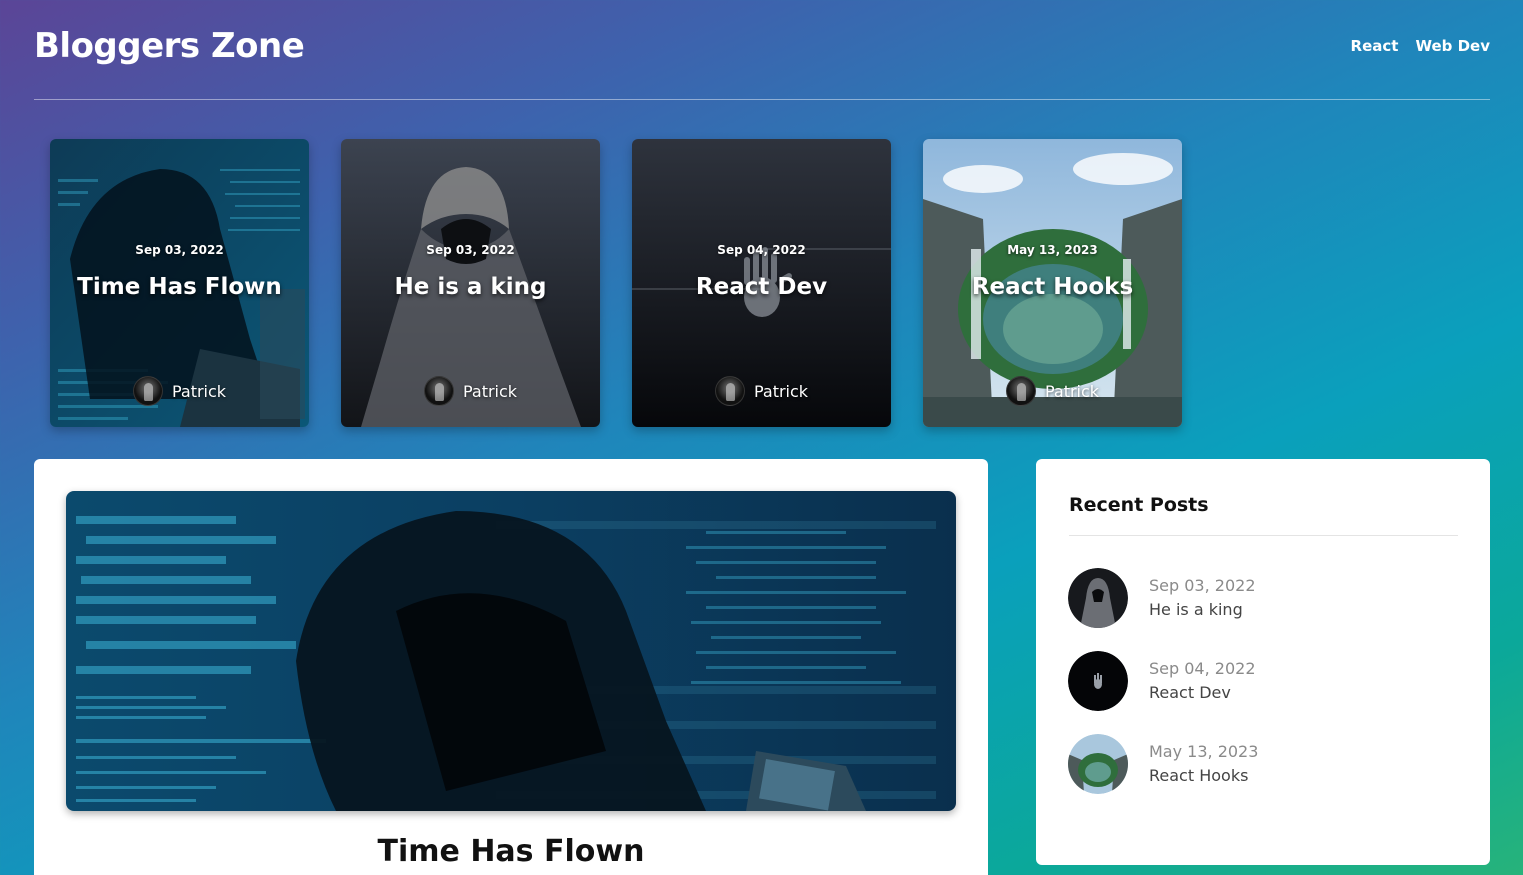 This screenshot has height=875, width=1523. Describe the element at coordinates (1204, 751) in the screenshot. I see `recent-post-date: May 13, 2023` at that location.